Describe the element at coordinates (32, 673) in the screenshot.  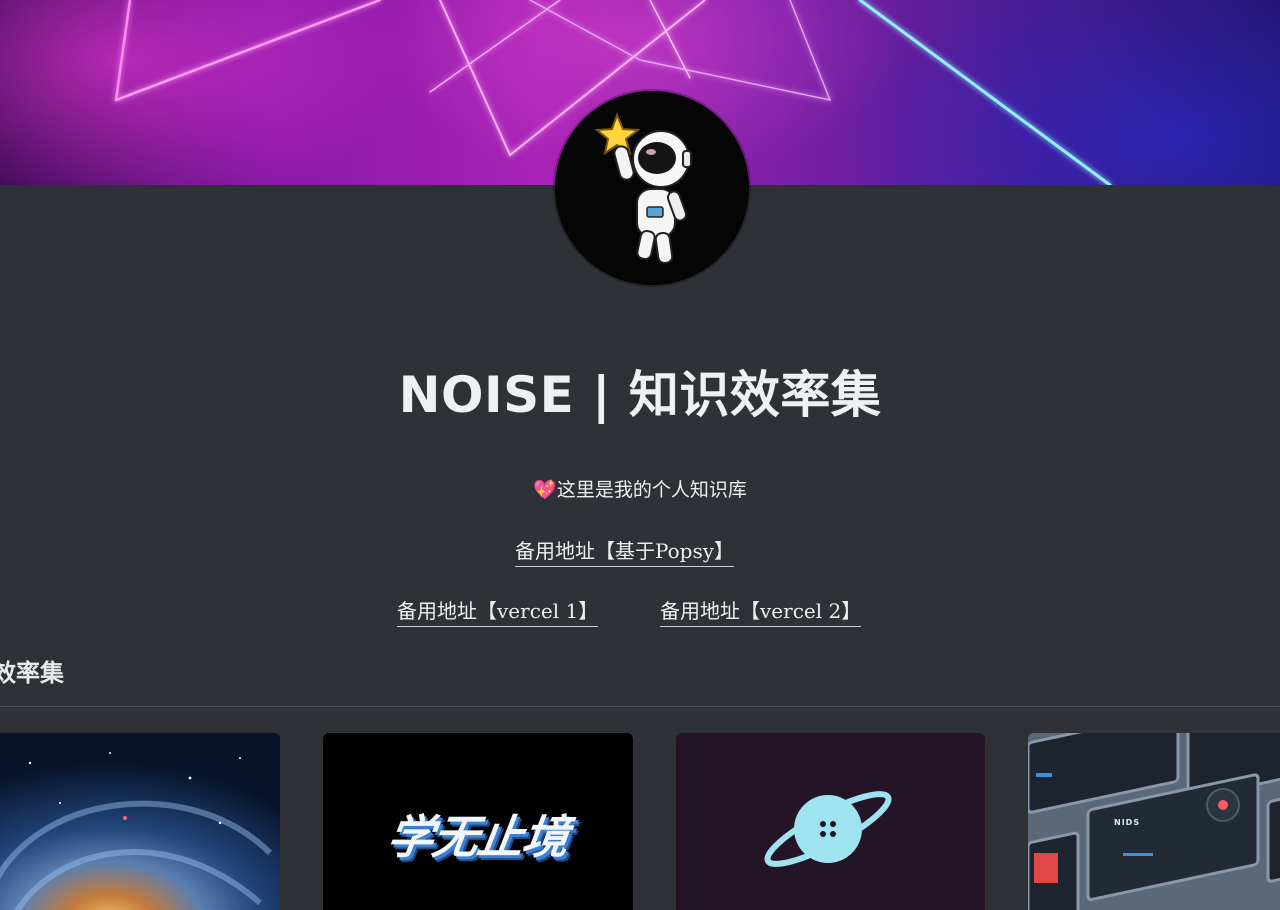
I see `section-heading: 知识效率集` at that location.